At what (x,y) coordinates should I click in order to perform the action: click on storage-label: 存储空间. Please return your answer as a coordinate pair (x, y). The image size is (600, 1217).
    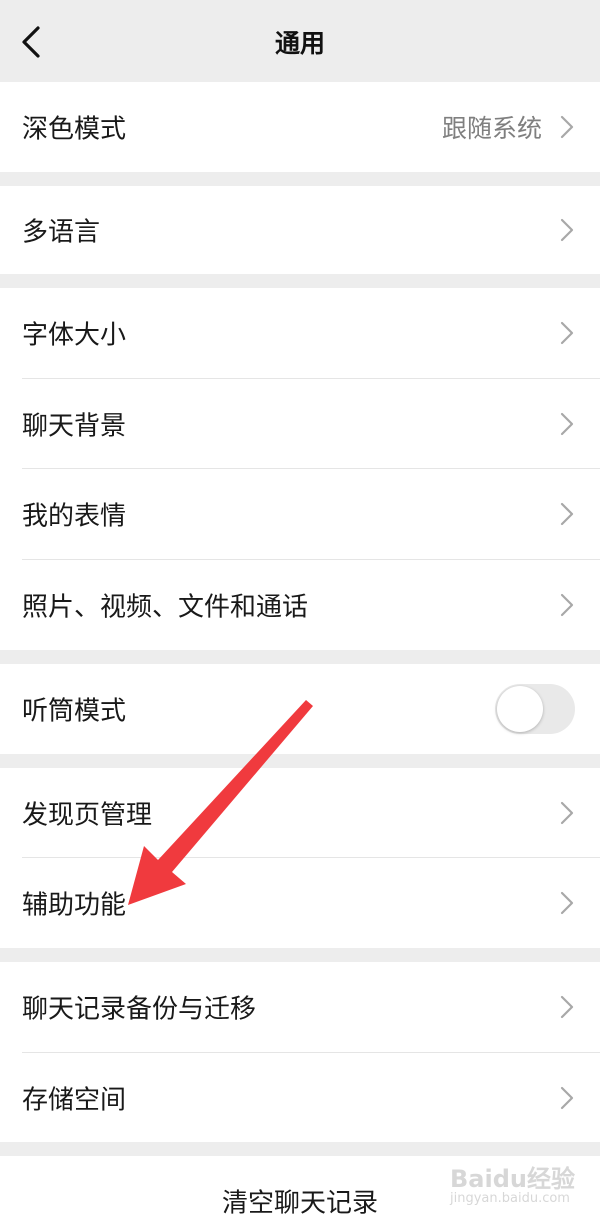
    Looking at the image, I should click on (74, 1100).